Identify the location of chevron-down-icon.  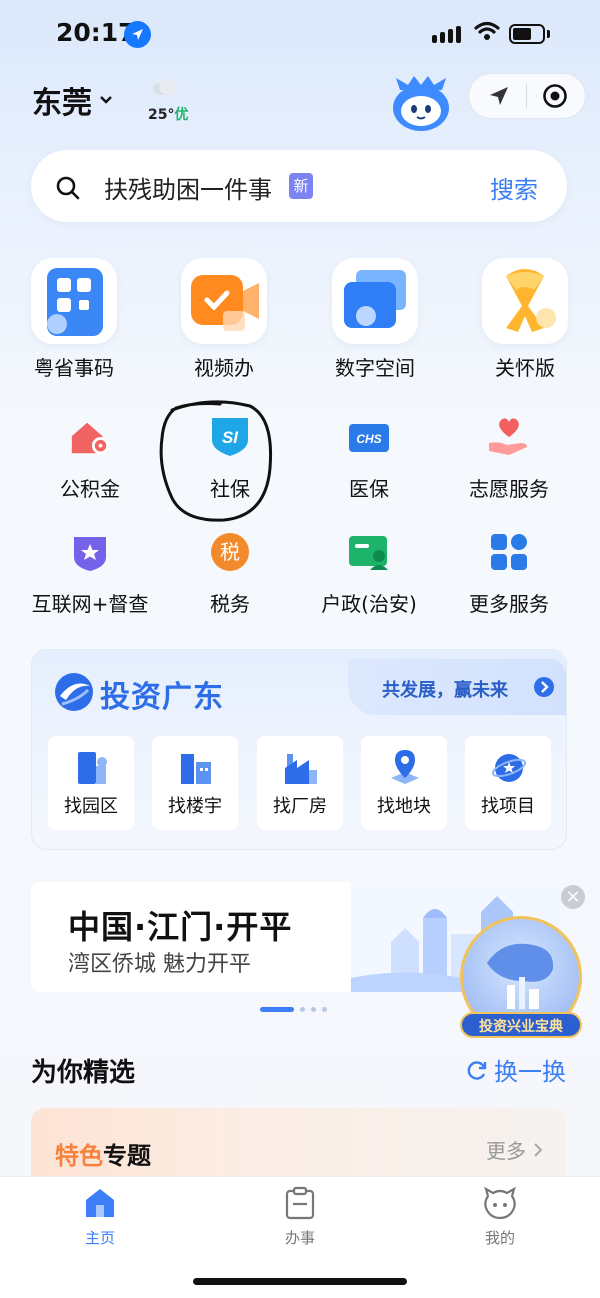
(106, 100).